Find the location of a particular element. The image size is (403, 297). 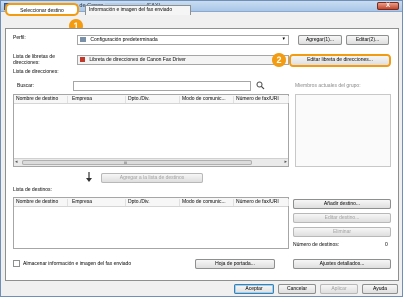

profile-icon is located at coordinates (83, 40).